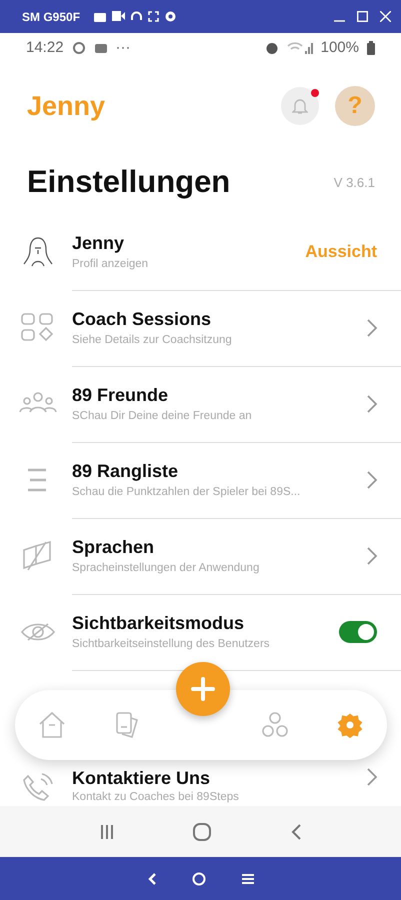 The height and width of the screenshot is (900, 401). Describe the element at coordinates (299, 47) in the screenshot. I see `wifi-signal-icon` at that location.